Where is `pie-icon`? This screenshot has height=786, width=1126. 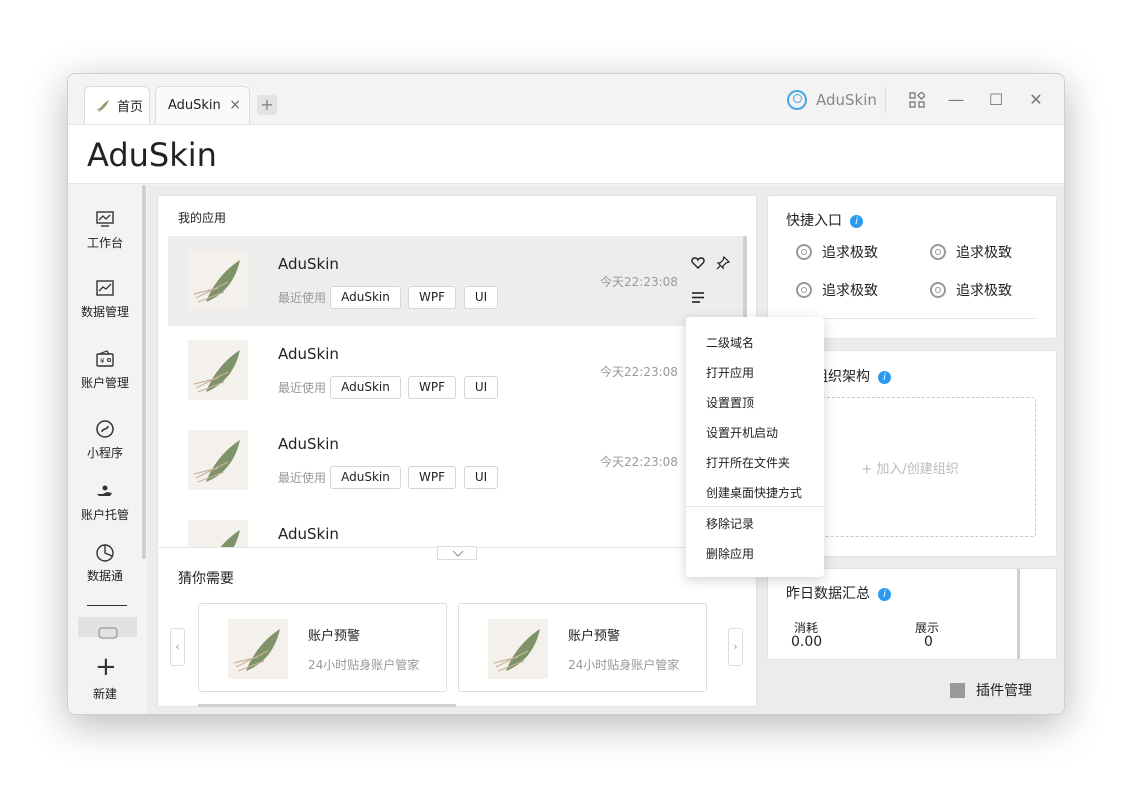 pie-icon is located at coordinates (105, 552).